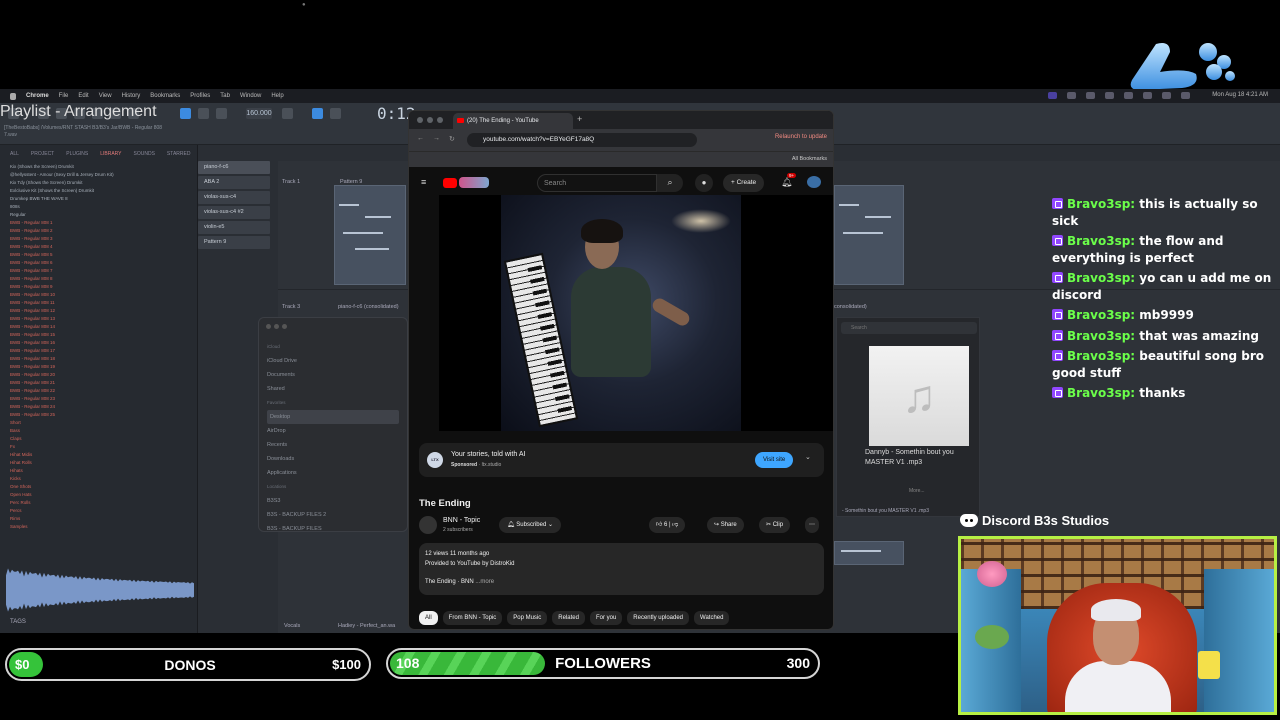  What do you see at coordinates (103, 375) in the screenshot?
I see `browser-item: BWB - Regular 808 20` at bounding box center [103, 375].